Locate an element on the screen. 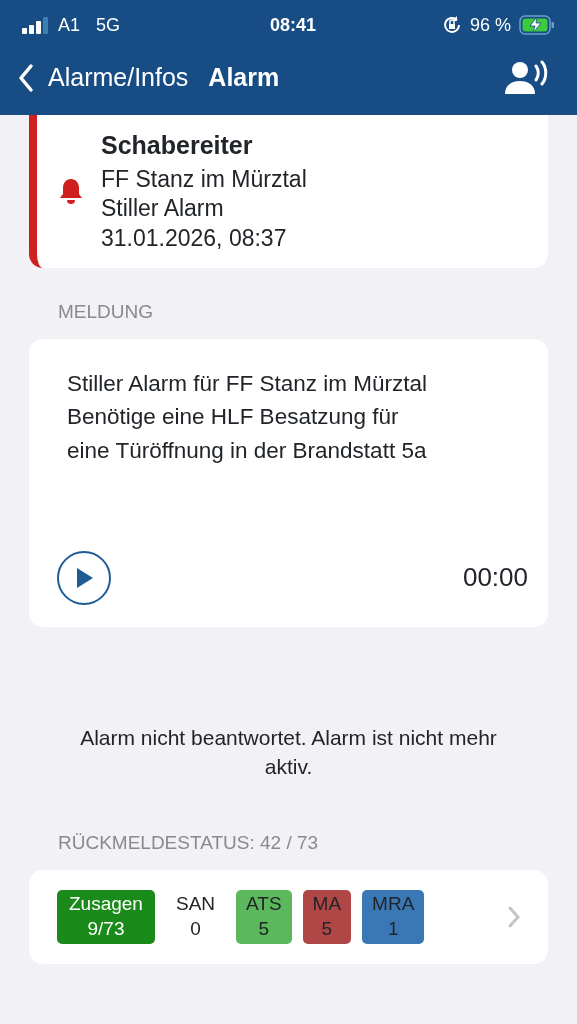 The height and width of the screenshot is (1024, 577). response-card: Zusagen 9/73 SAN 0 ATS 5 MA 5 MRA 1 is located at coordinates (288, 916).